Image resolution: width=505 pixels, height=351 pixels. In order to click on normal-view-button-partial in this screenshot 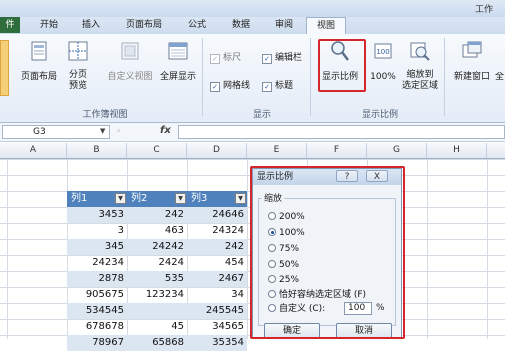, I will do `click(4, 68)`.